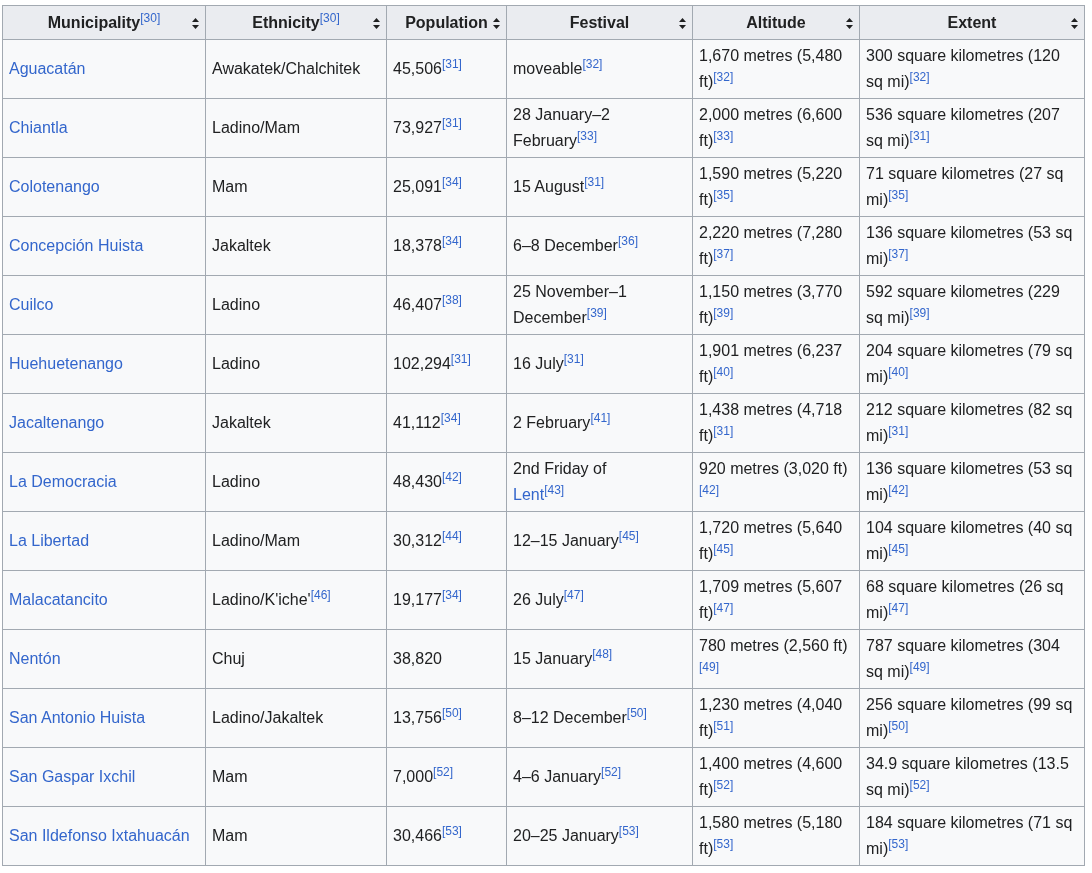 The height and width of the screenshot is (873, 1092). I want to click on municipality-link: San Ildefonso Ixtahuacán, so click(99, 835).